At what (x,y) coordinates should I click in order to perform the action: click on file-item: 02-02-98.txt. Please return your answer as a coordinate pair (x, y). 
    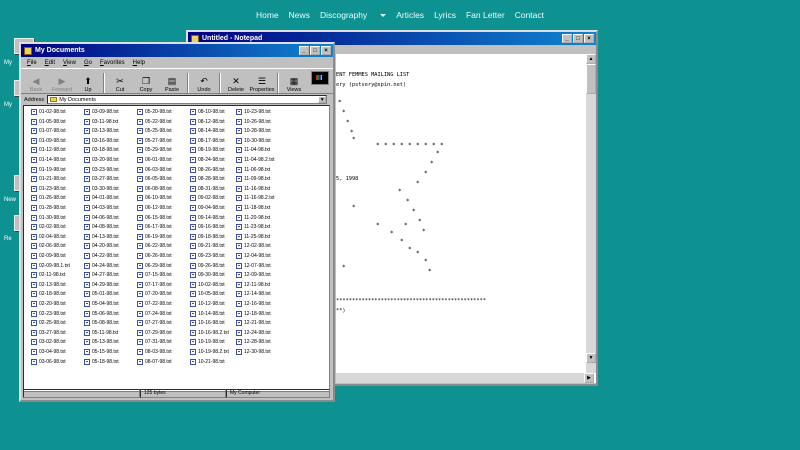
    Looking at the image, I should click on (48, 227).